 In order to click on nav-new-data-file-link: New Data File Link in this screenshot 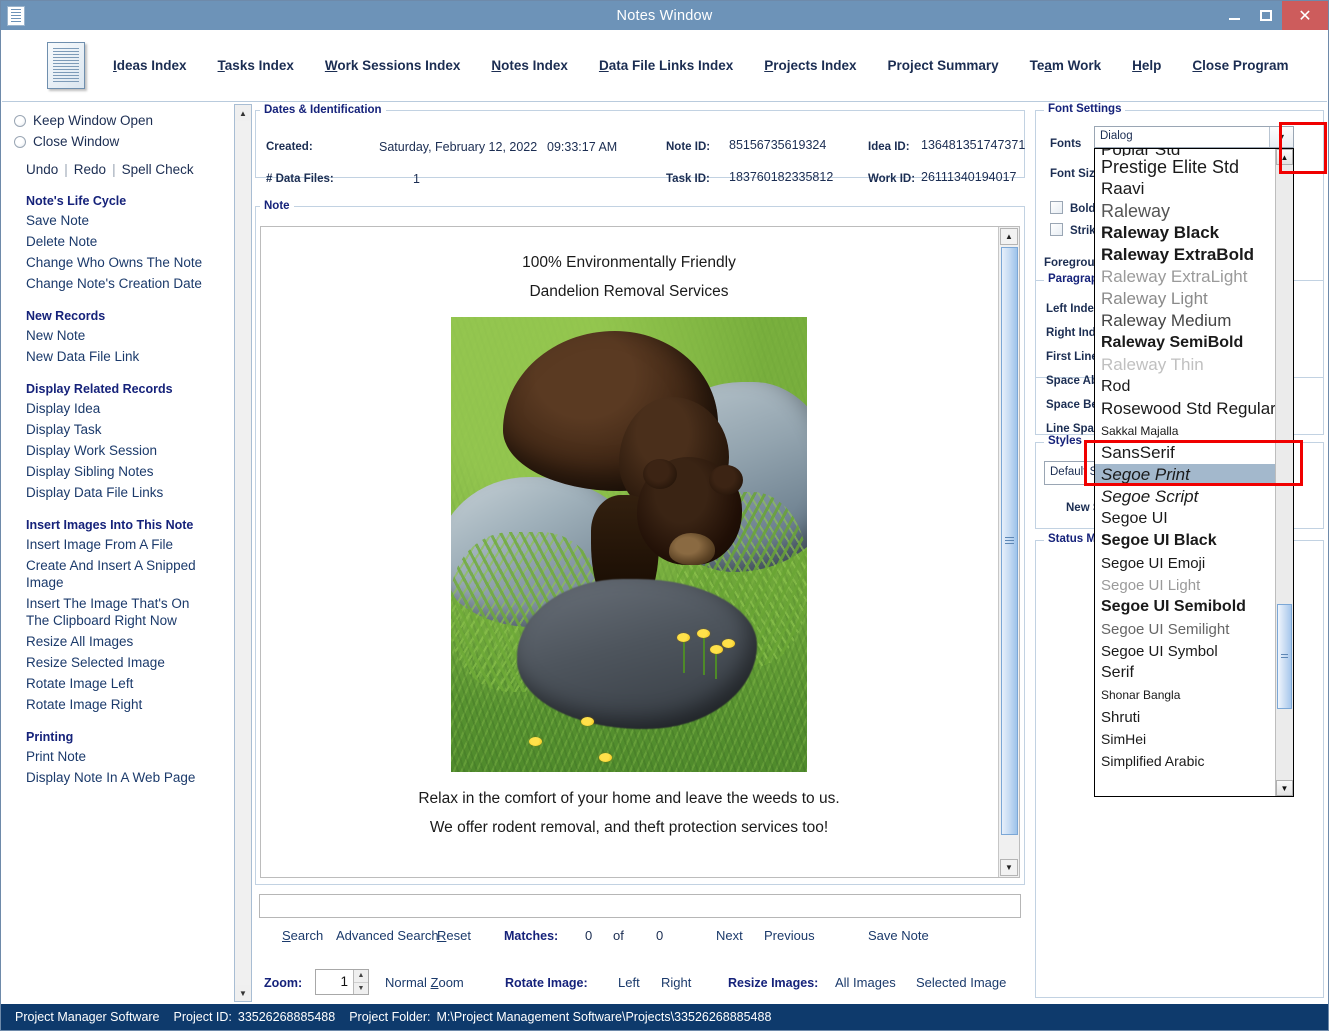, I will do `click(121, 356)`.